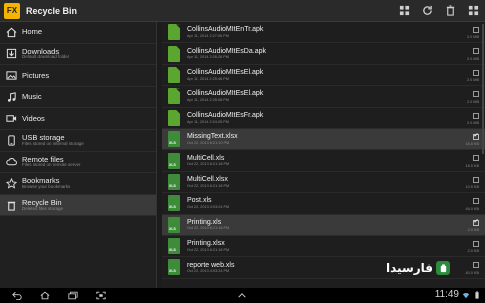 The image size is (485, 303). Describe the element at coordinates (208, 121) in the screenshot. I see `file-date: Apr 11, 2014 2:24:26 PM` at that location.